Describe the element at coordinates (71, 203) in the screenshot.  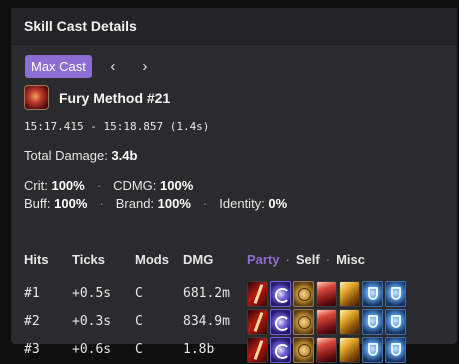
I see `buff-value: 100%` at that location.